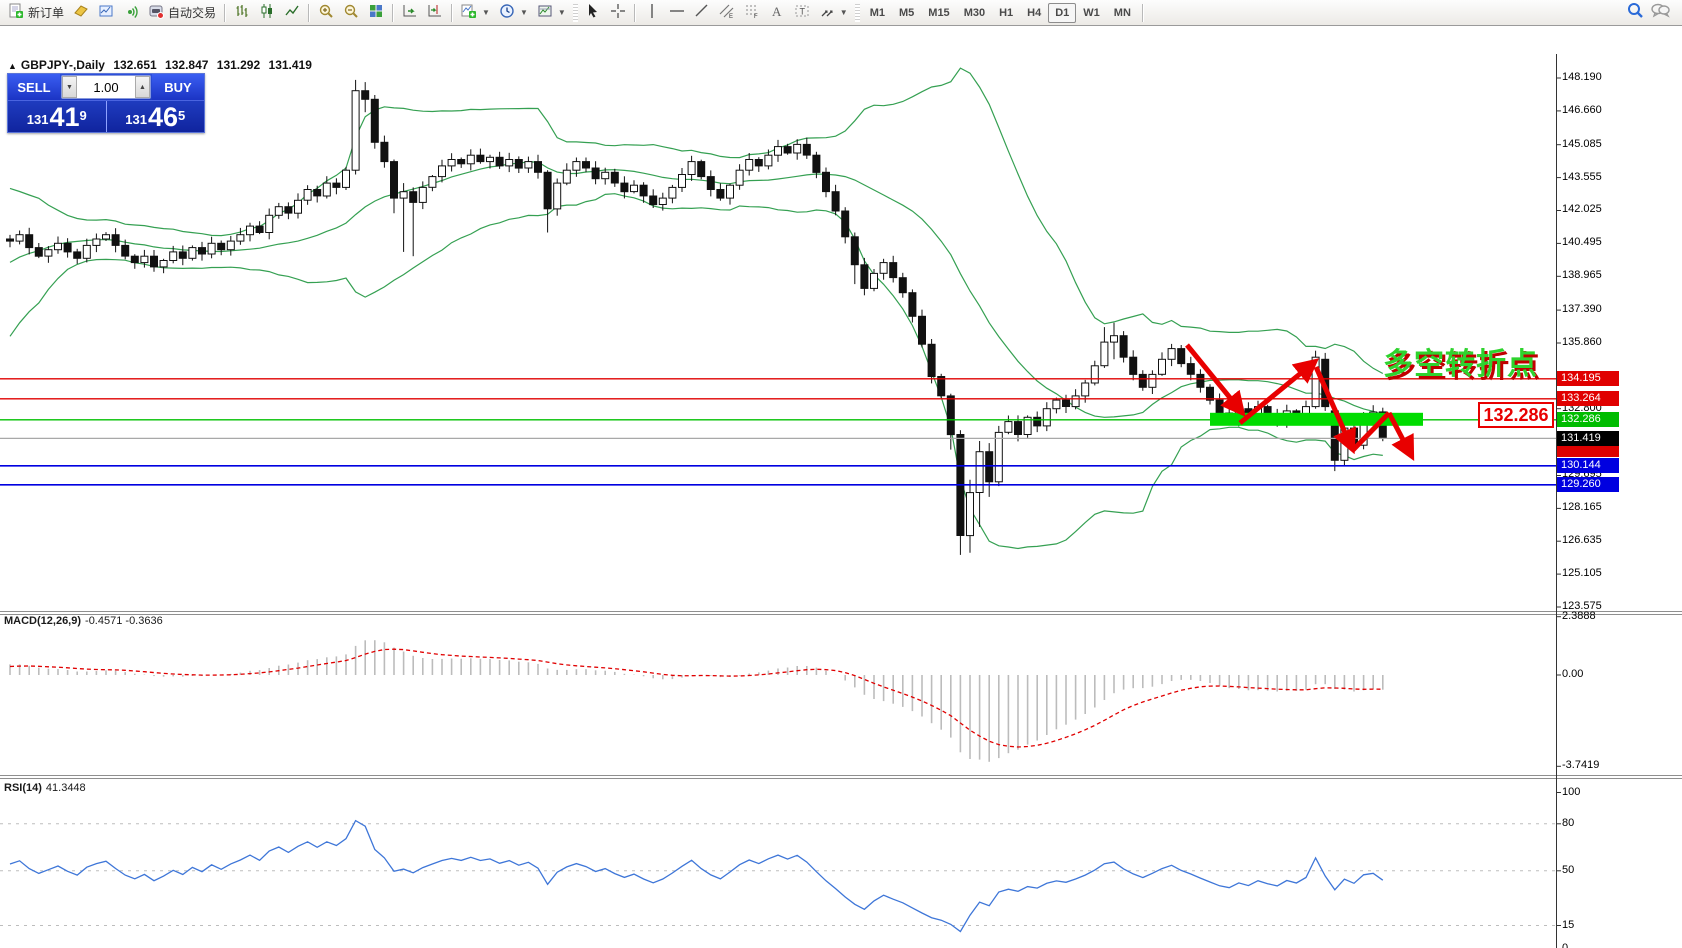 The image size is (1682, 948). I want to click on sell-price: 131 41 9, so click(57, 116).